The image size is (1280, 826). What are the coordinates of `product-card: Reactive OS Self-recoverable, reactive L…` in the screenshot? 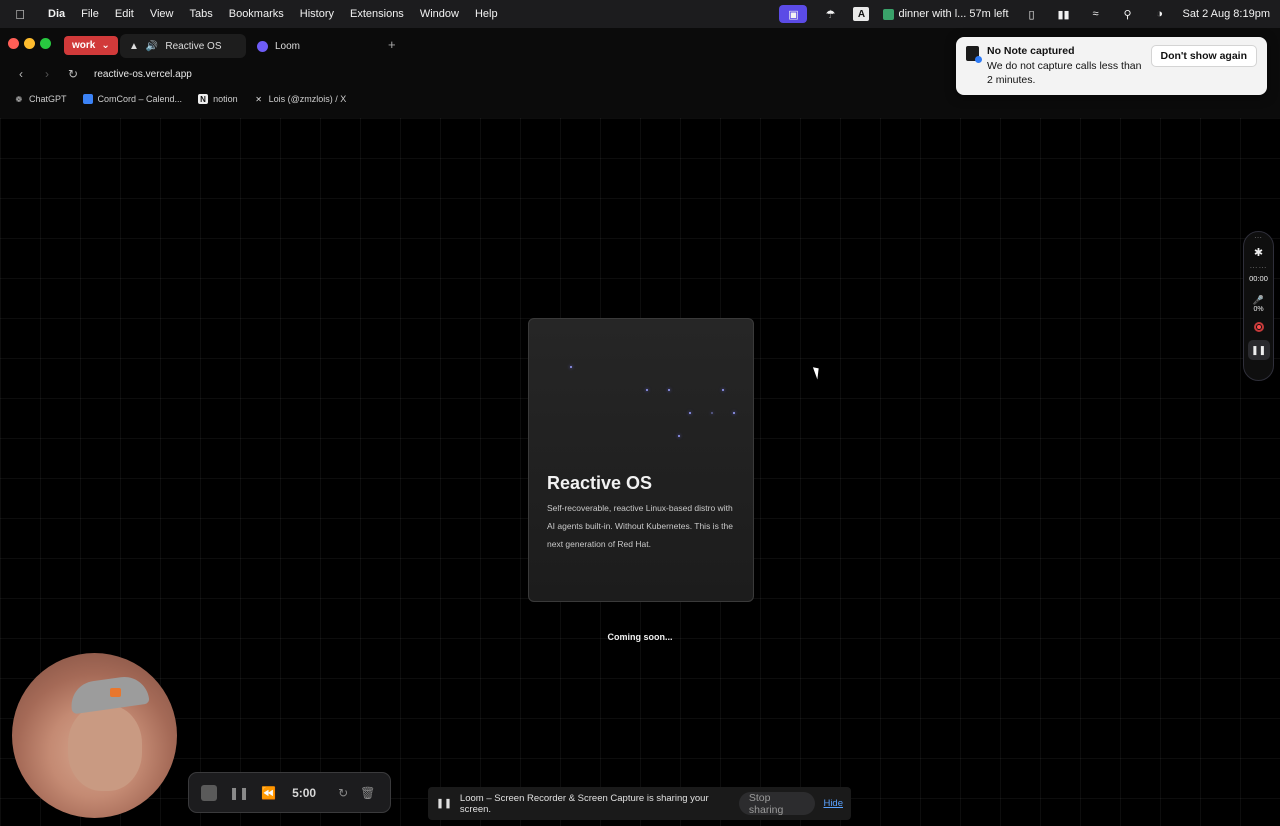 It's located at (641, 460).